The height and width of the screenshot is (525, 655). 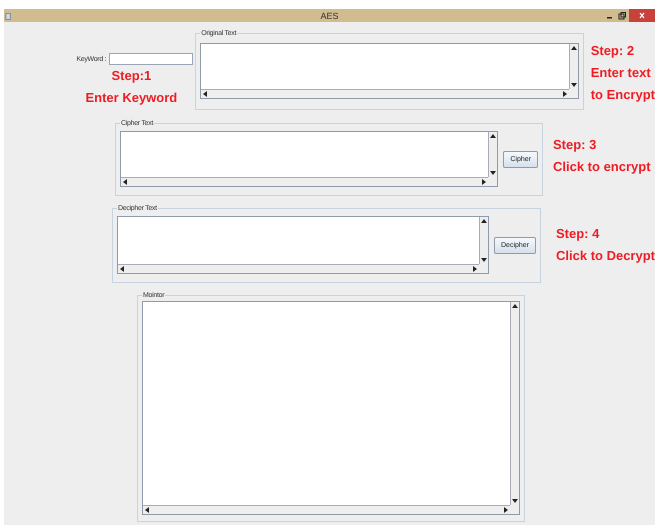 I want to click on step-annotation: Step: 2, so click(x=613, y=51).